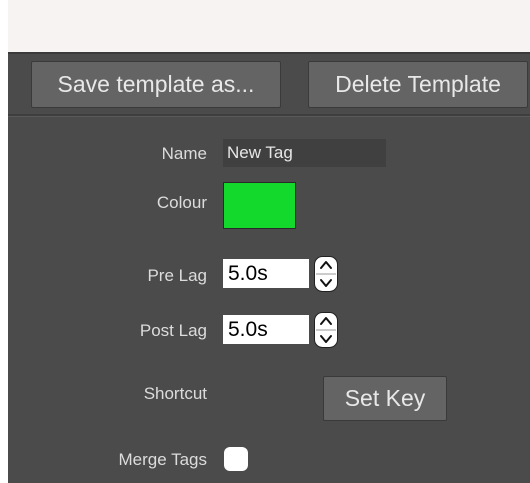  Describe the element at coordinates (269, 26) in the screenshot. I see `top-bar` at that location.